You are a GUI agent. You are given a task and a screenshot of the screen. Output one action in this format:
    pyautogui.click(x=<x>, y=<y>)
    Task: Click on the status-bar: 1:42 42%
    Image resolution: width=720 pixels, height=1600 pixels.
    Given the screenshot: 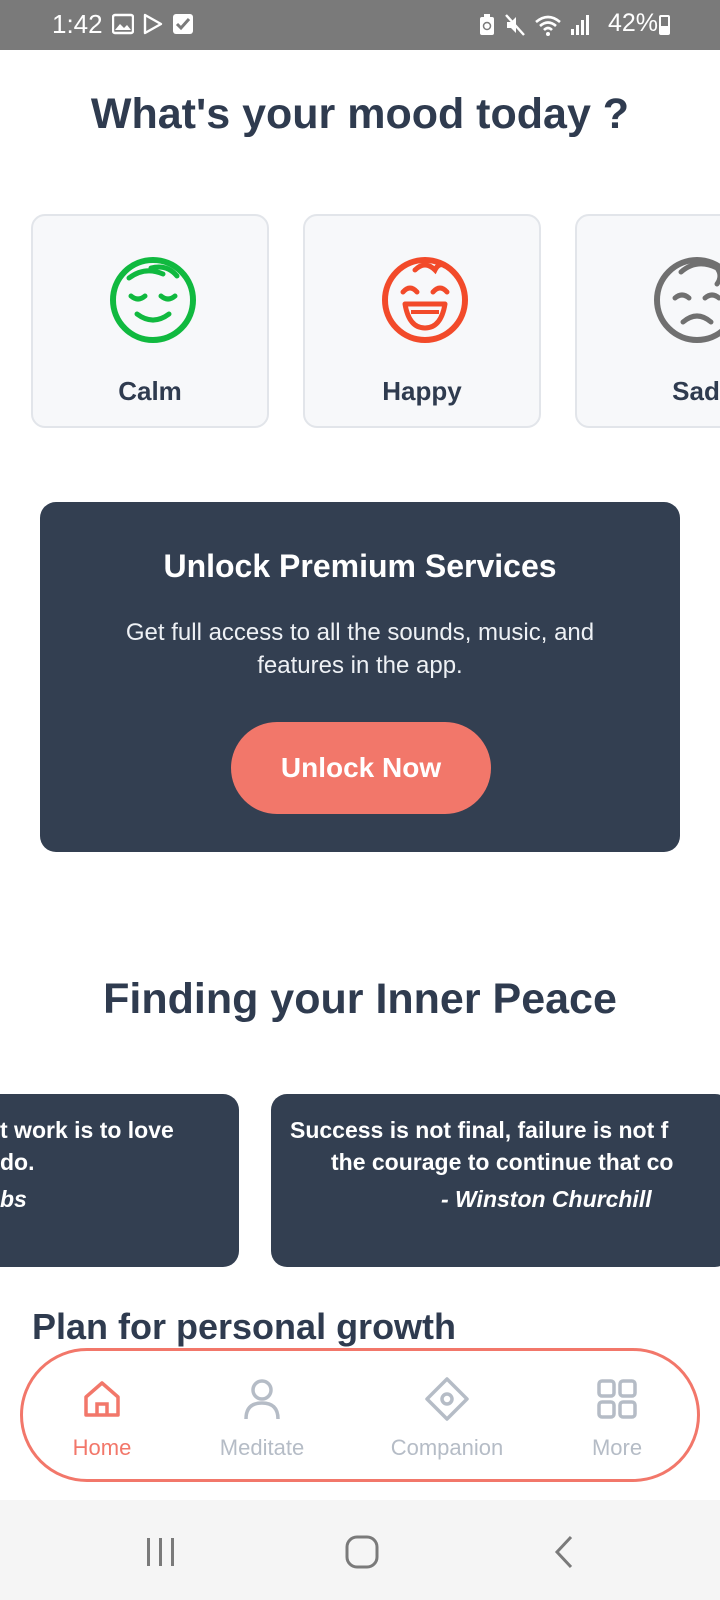 What is the action you would take?
    pyautogui.click(x=360, y=25)
    